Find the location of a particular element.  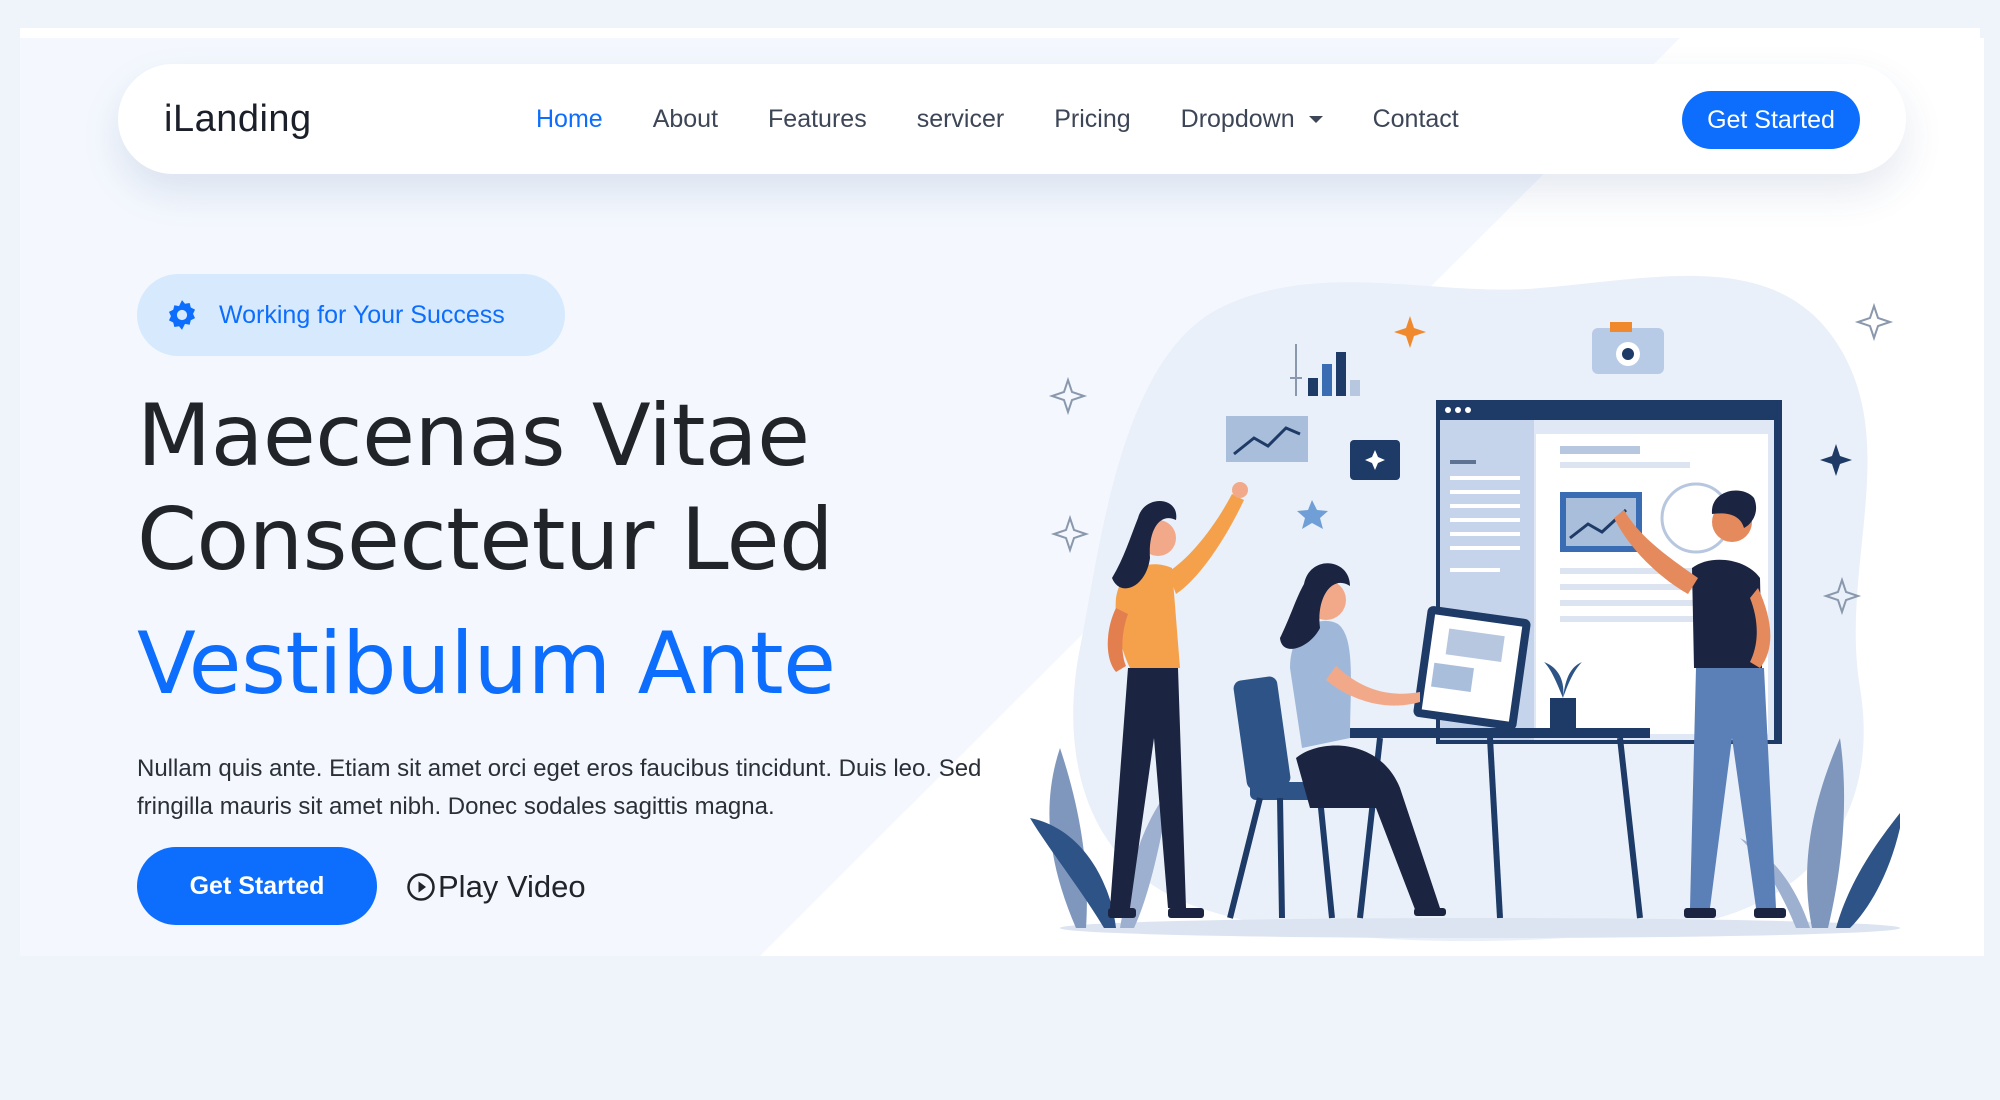

play-video-label: Play Video is located at coordinates (512, 886).